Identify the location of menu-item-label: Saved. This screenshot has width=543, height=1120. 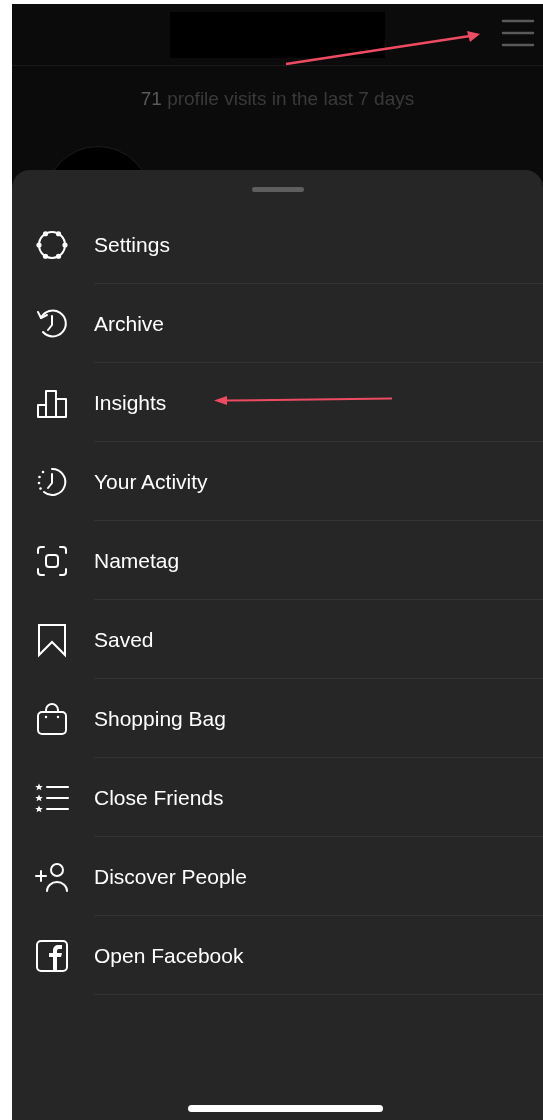
(124, 639).